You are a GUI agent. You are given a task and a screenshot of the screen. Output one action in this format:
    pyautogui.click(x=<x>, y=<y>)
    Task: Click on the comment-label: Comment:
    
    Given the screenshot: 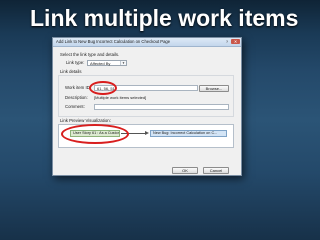 What is the action you would take?
    pyautogui.click(x=75, y=106)
    